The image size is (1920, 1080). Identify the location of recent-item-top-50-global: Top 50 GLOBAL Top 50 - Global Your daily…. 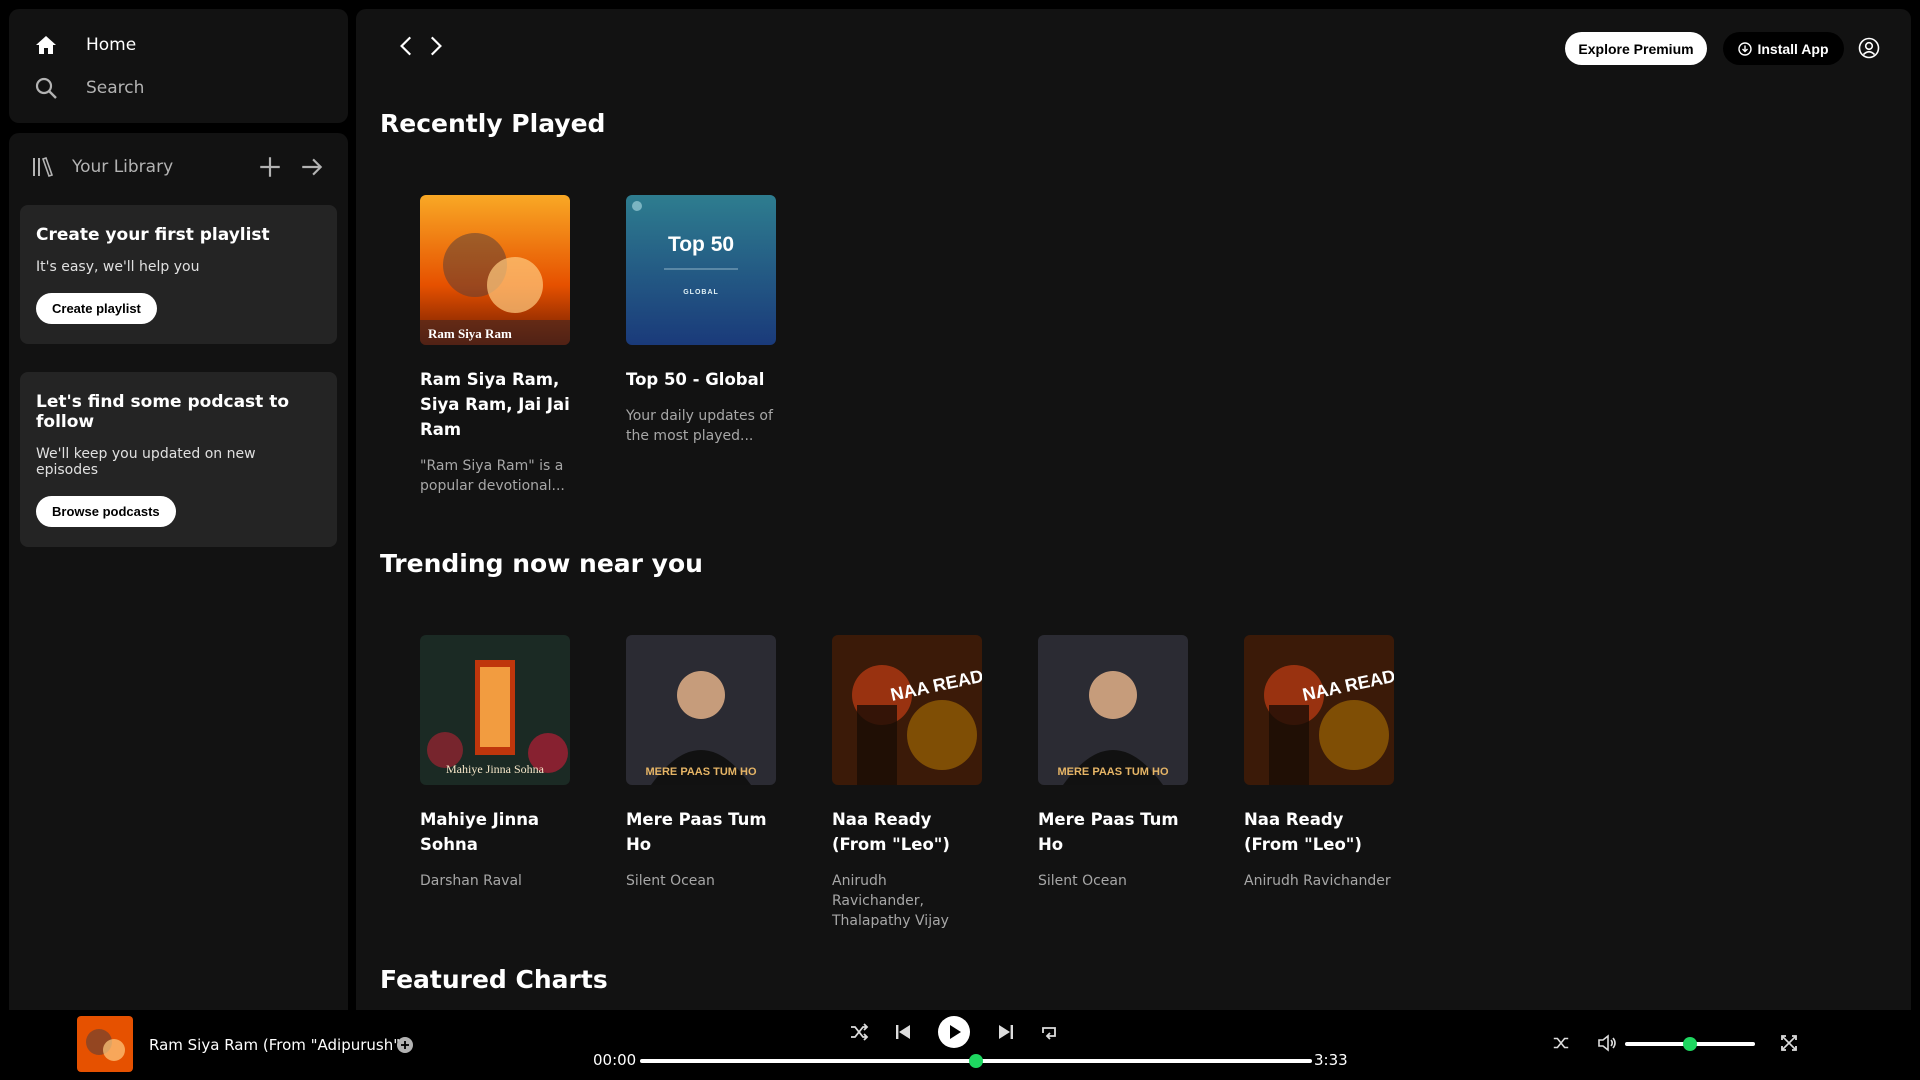
(701, 320).